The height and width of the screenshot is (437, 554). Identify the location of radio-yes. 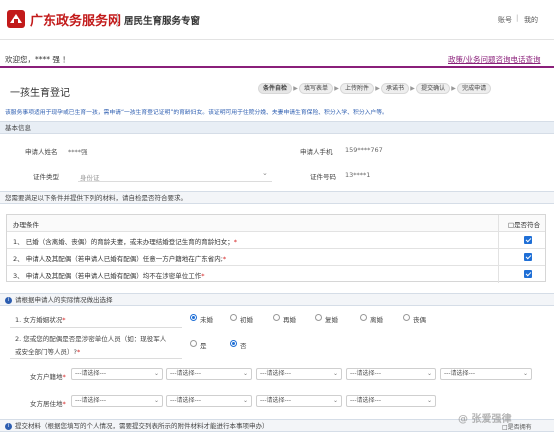
(193, 343).